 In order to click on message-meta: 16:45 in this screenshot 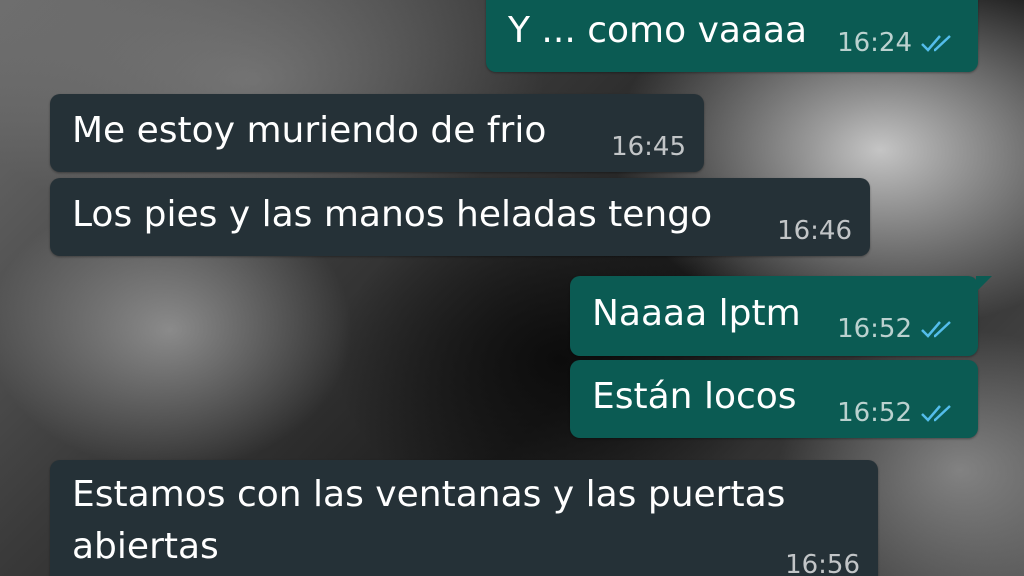, I will do `click(648, 147)`.